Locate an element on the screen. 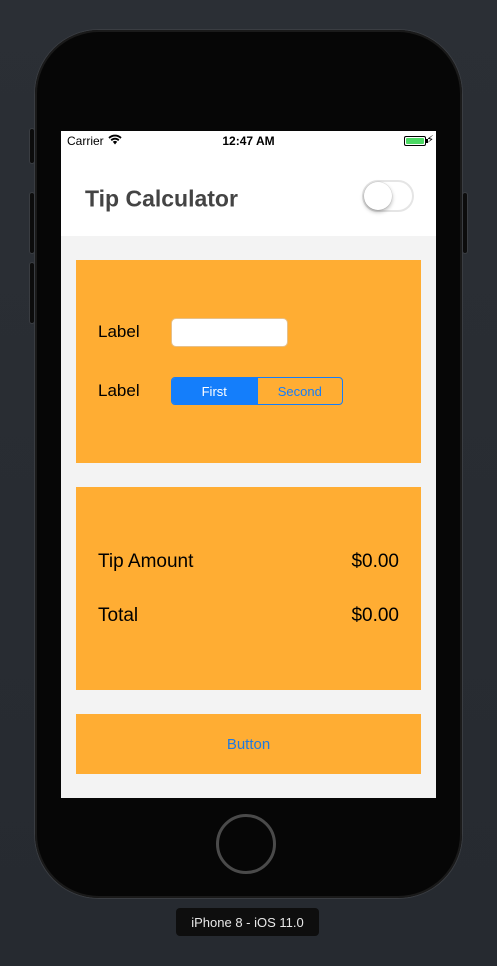 This screenshot has width=497, height=966. action-button: Button is located at coordinates (248, 744).